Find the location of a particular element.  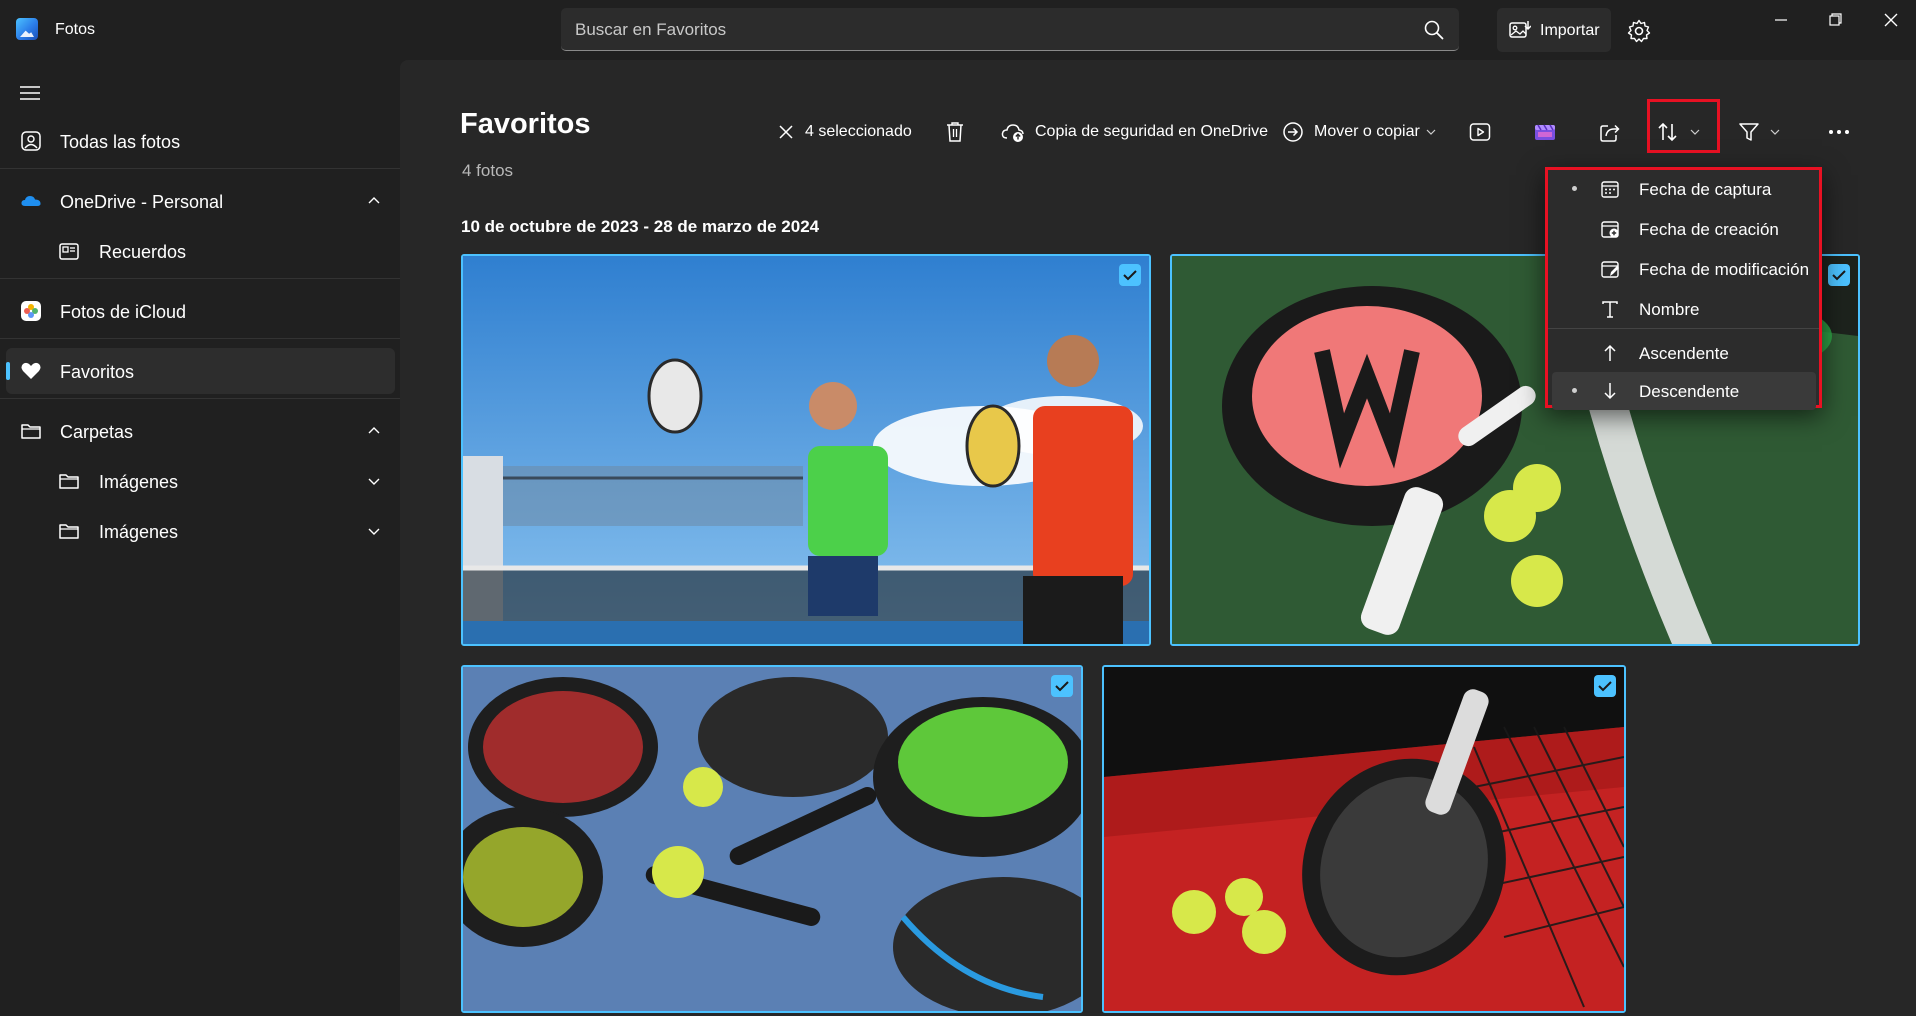

sidebar-item-icloud: Fotos de iCloud is located at coordinates (200, 311).